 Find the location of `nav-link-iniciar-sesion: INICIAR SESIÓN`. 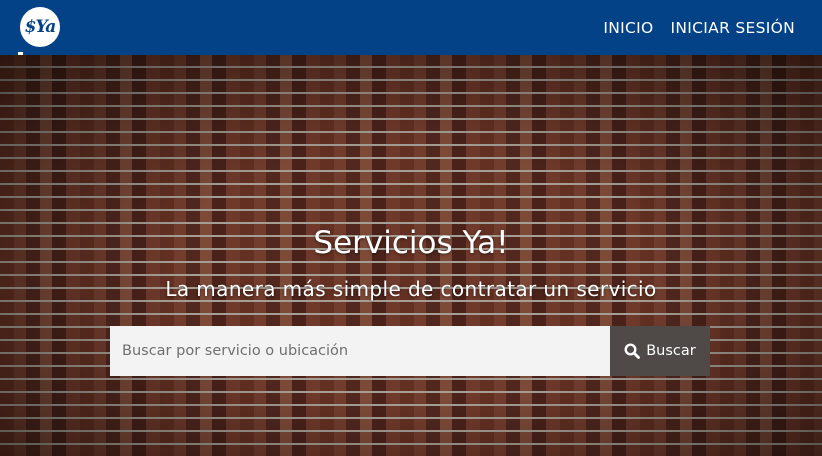

nav-link-iniciar-sesion: INICIAR SESIÓN is located at coordinates (733, 28).